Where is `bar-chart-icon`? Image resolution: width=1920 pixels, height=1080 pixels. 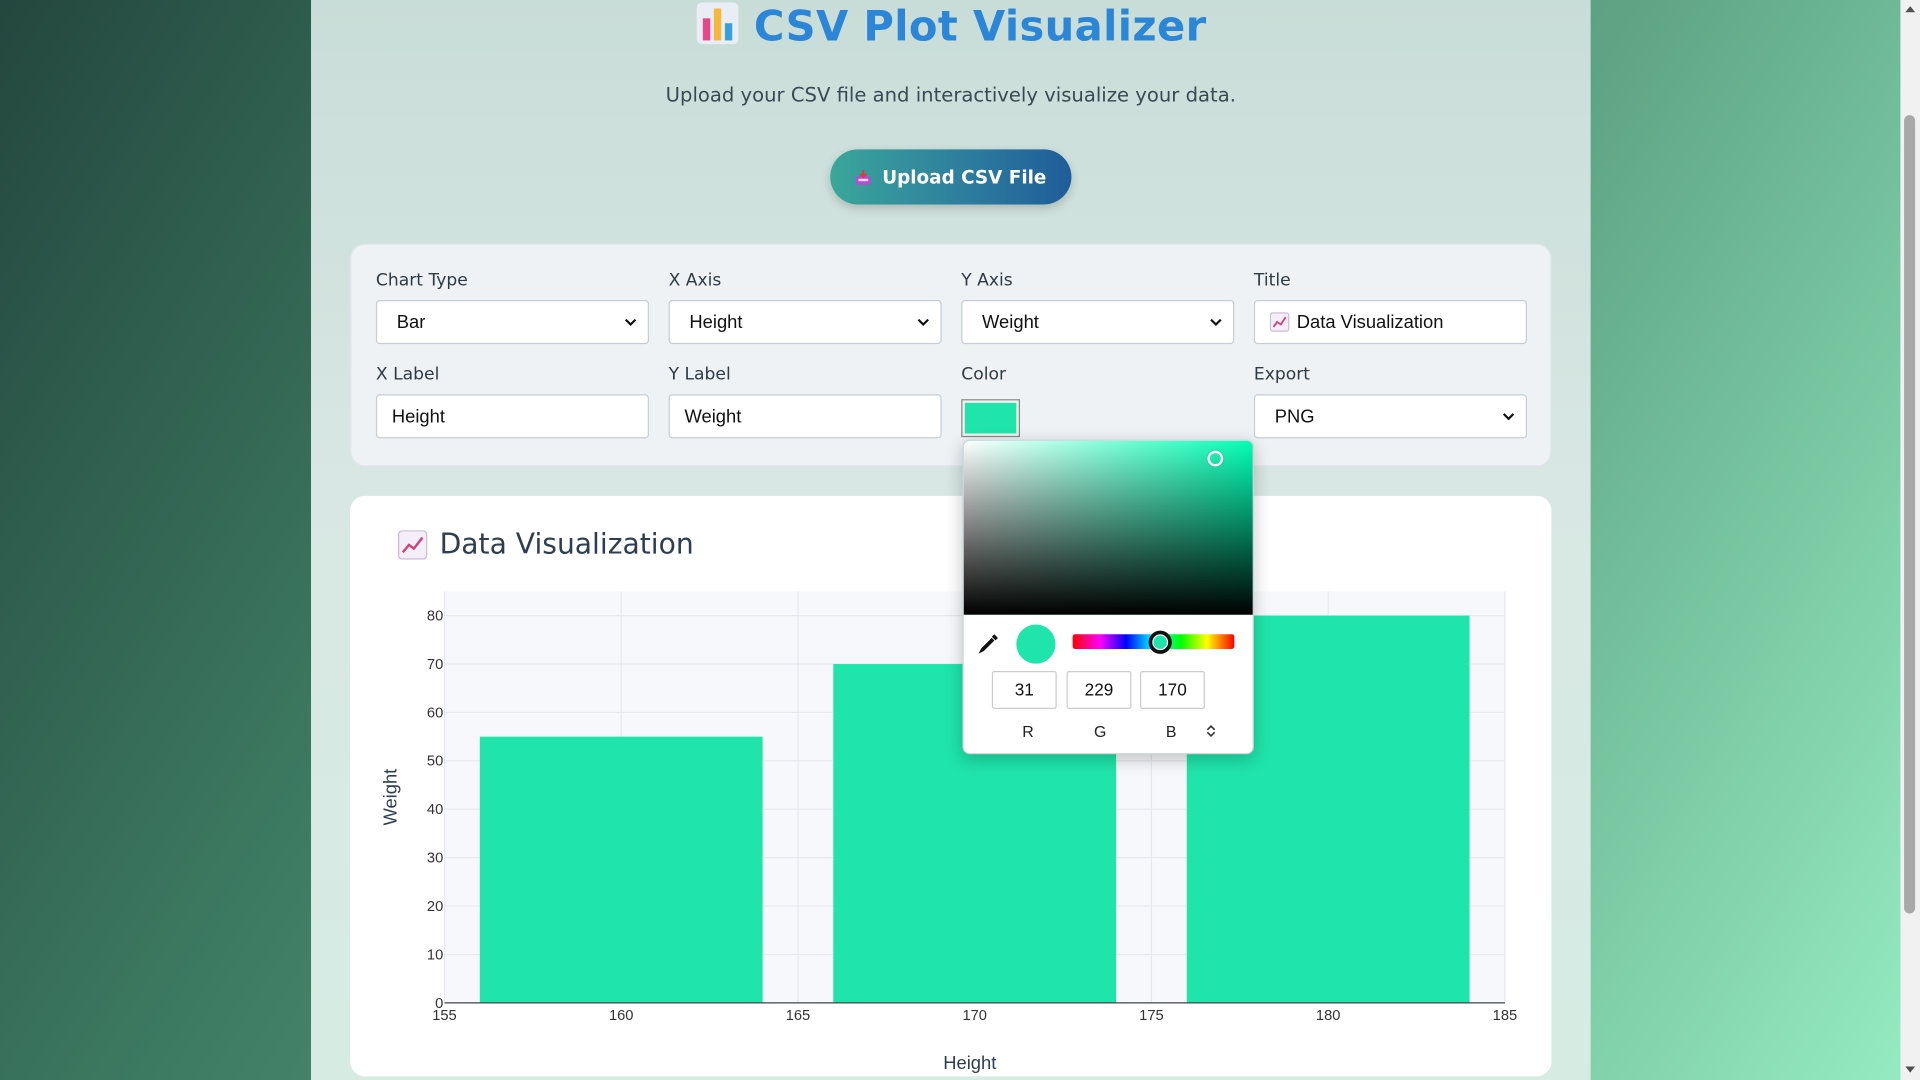
bar-chart-icon is located at coordinates (717, 23).